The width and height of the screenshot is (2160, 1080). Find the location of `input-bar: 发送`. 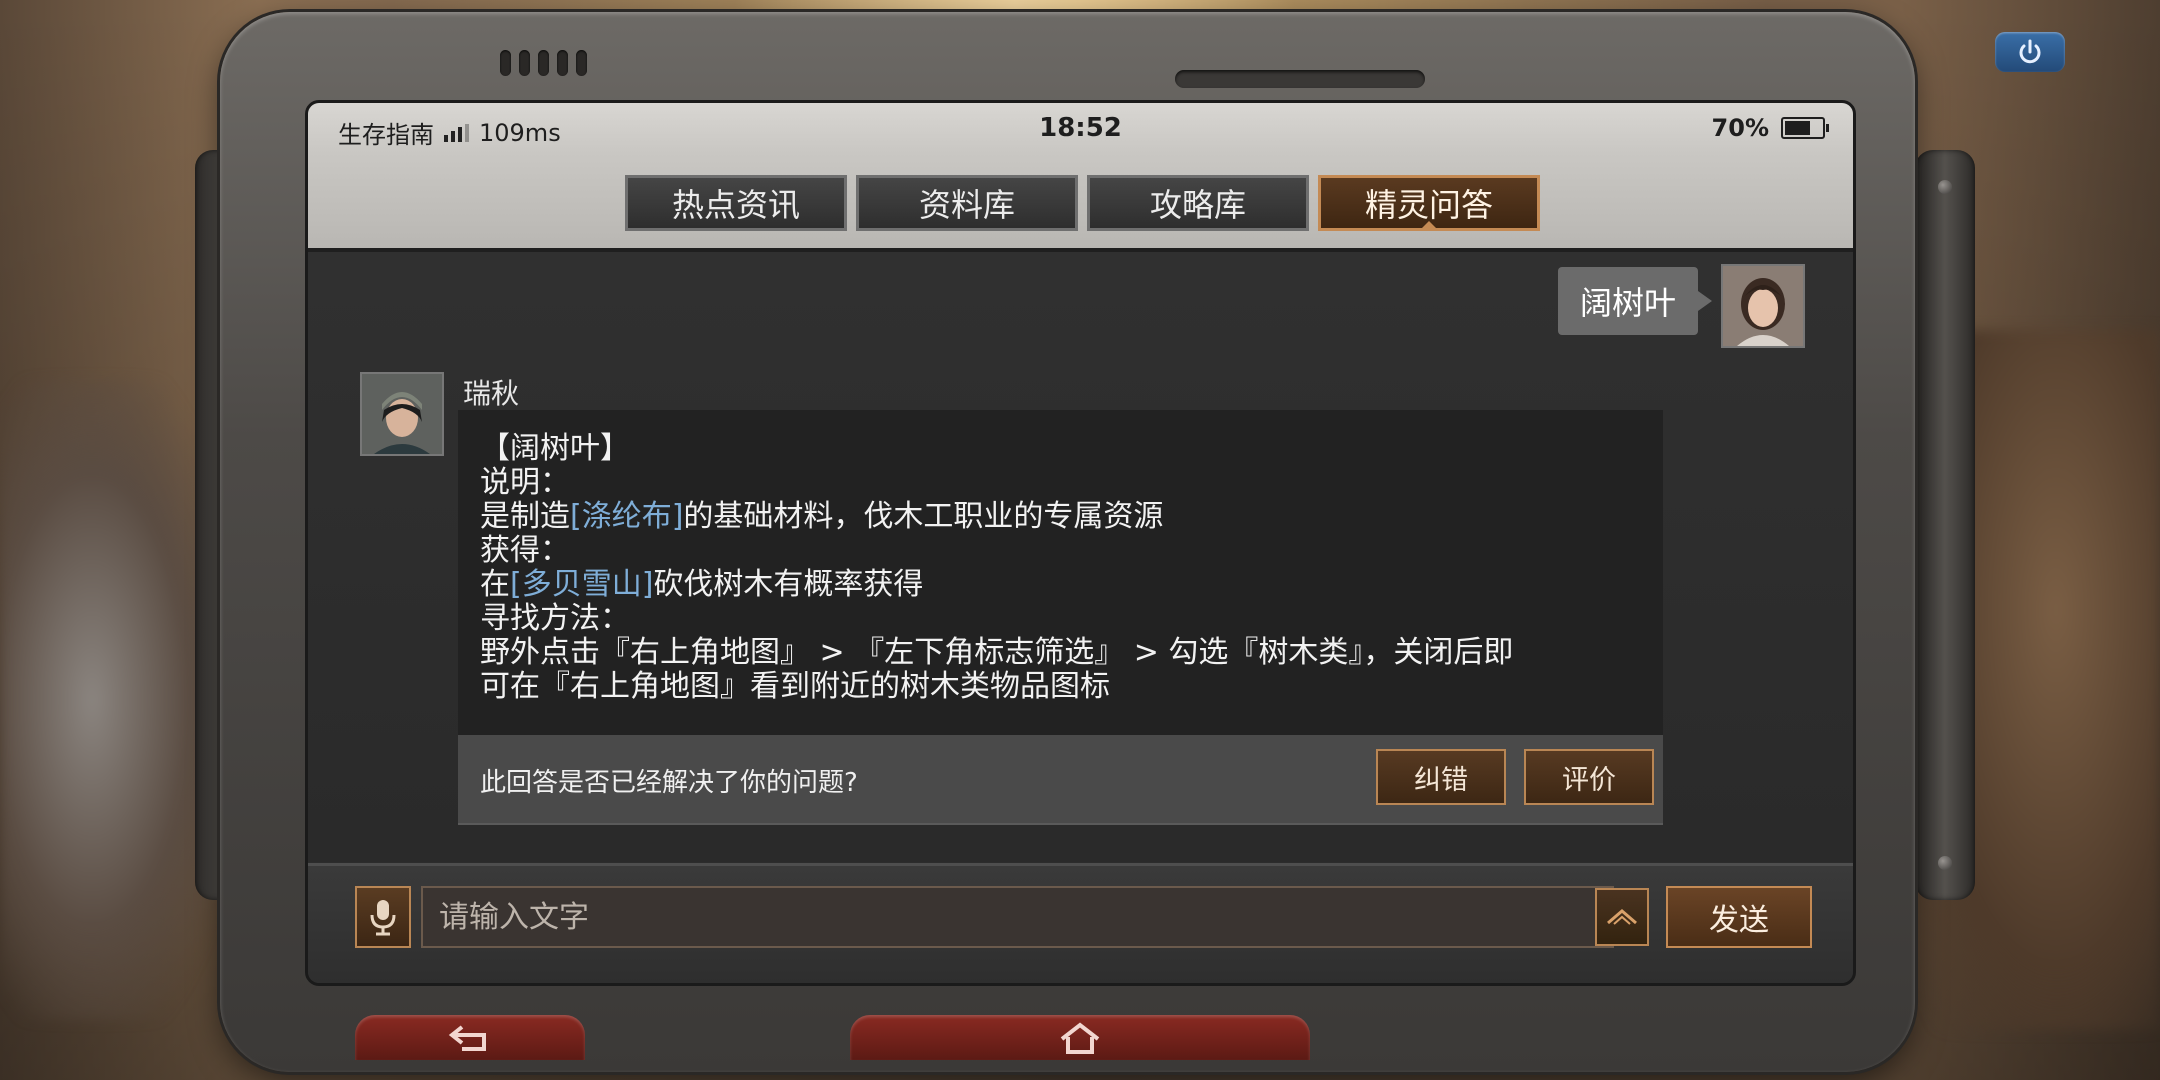

input-bar: 发送 is located at coordinates (1080, 923).